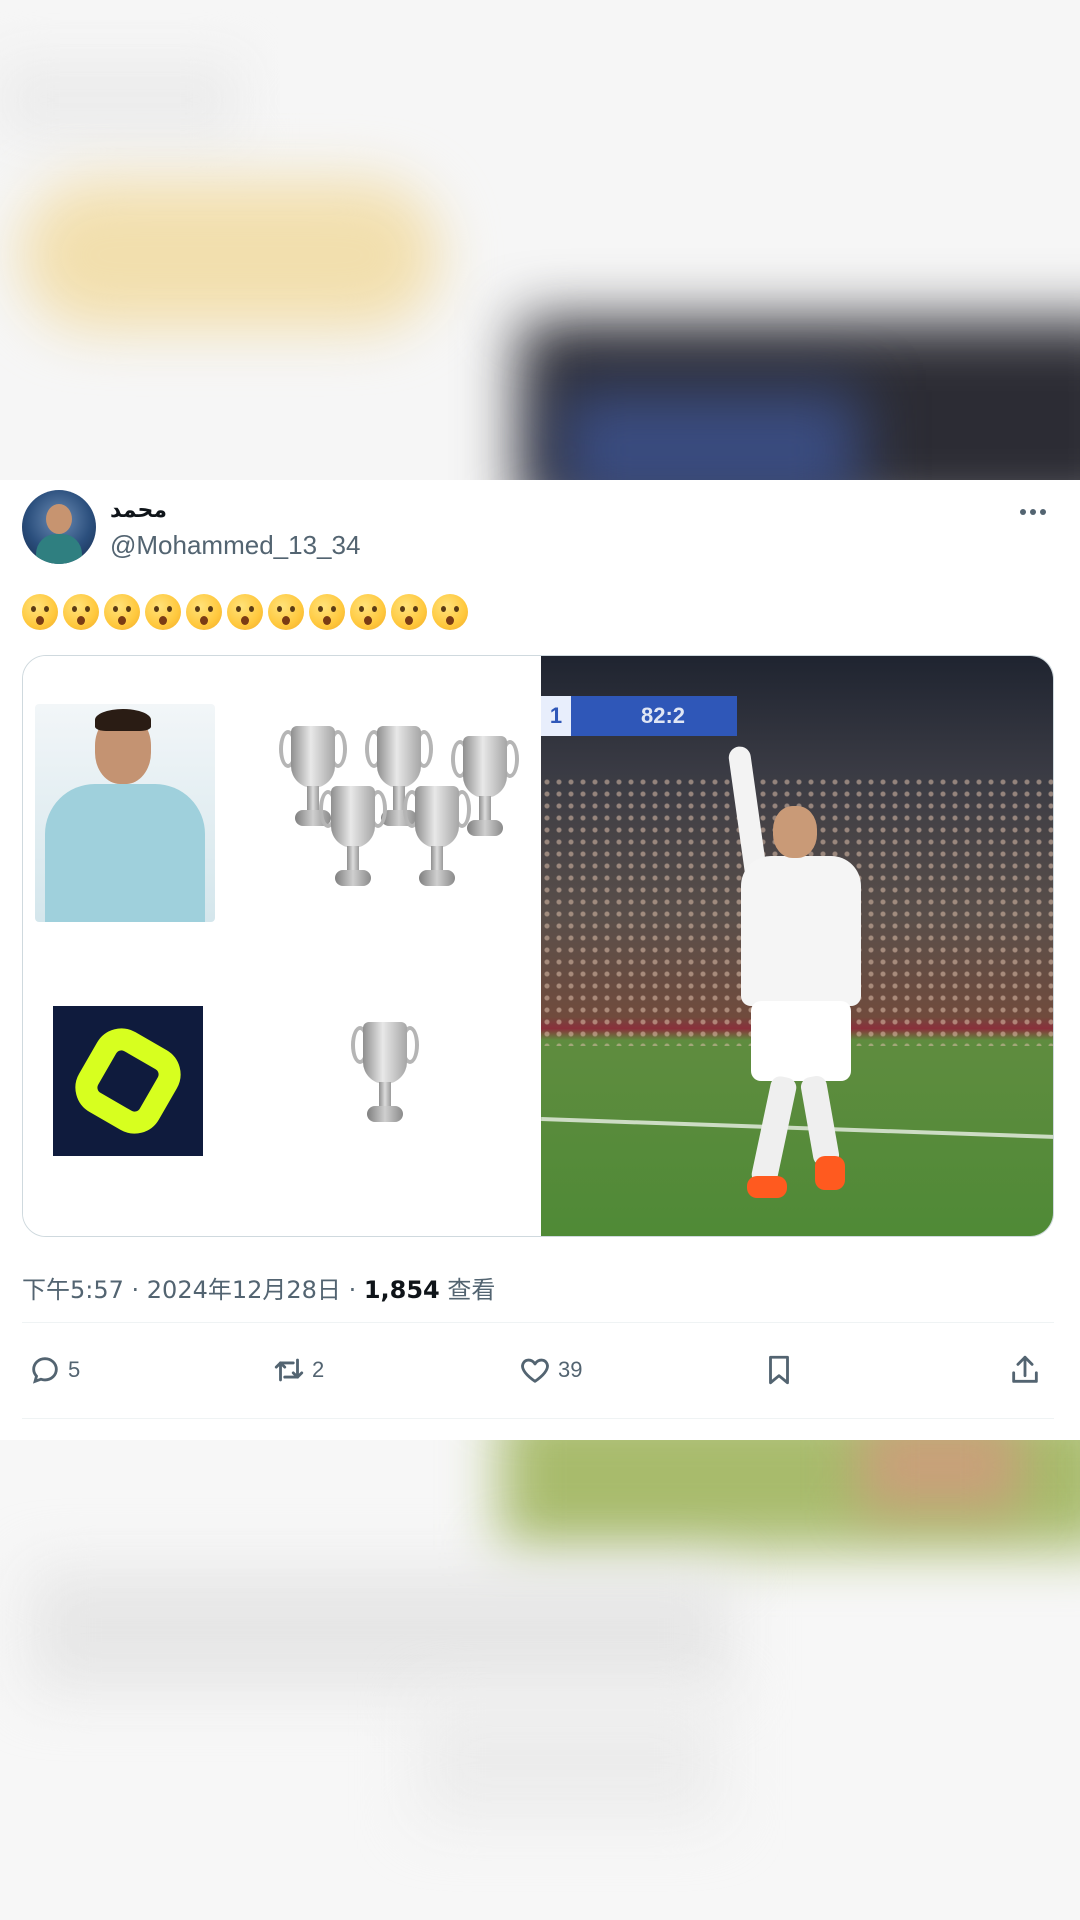 Image resolution: width=1080 pixels, height=1920 pixels. I want to click on retweet-button: 2, so click(298, 1370).